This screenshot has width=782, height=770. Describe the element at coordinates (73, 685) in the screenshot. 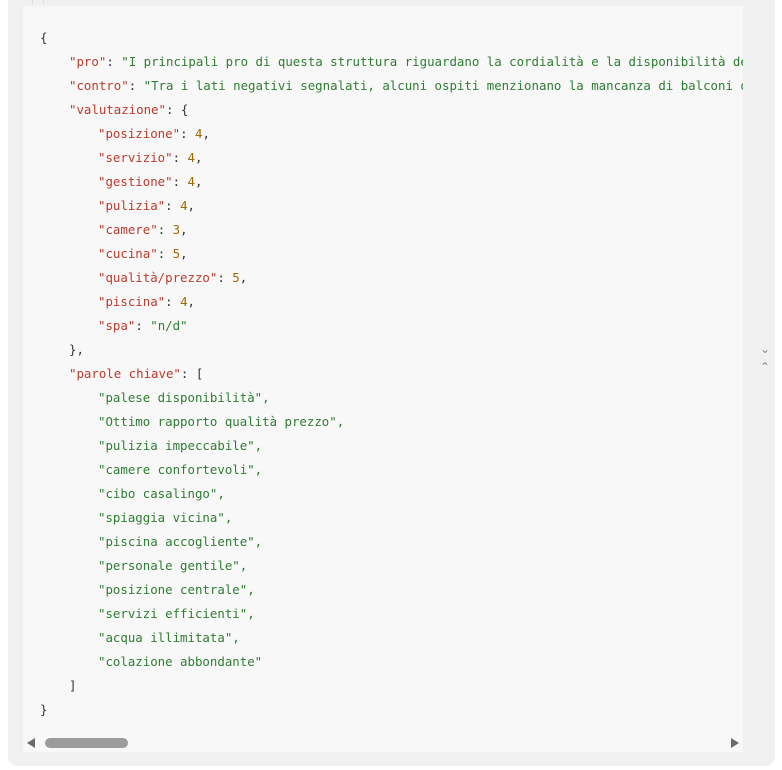

I see `json-parole-close: ]` at that location.